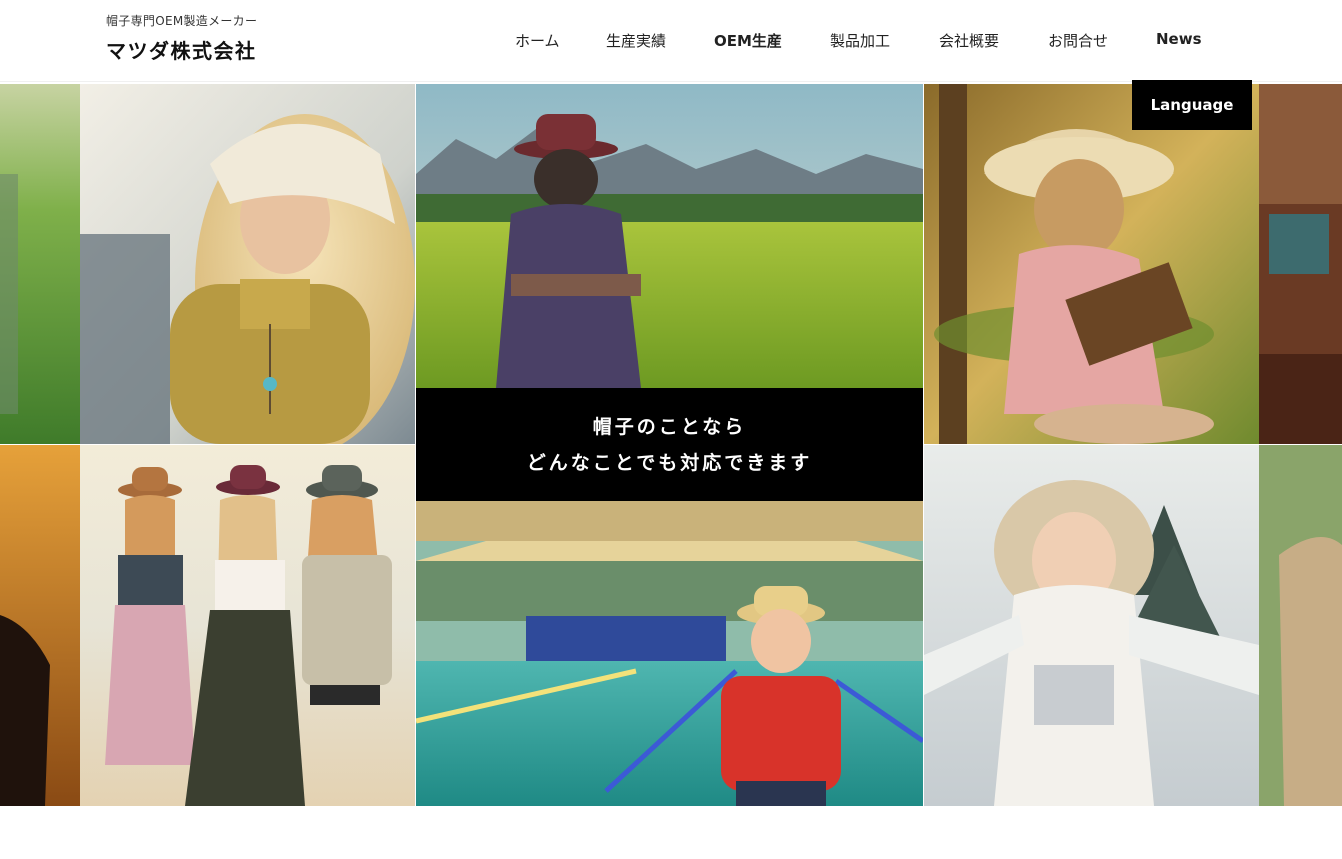  Describe the element at coordinates (247, 264) in the screenshot. I see `photo-woman-white-hat` at that location.